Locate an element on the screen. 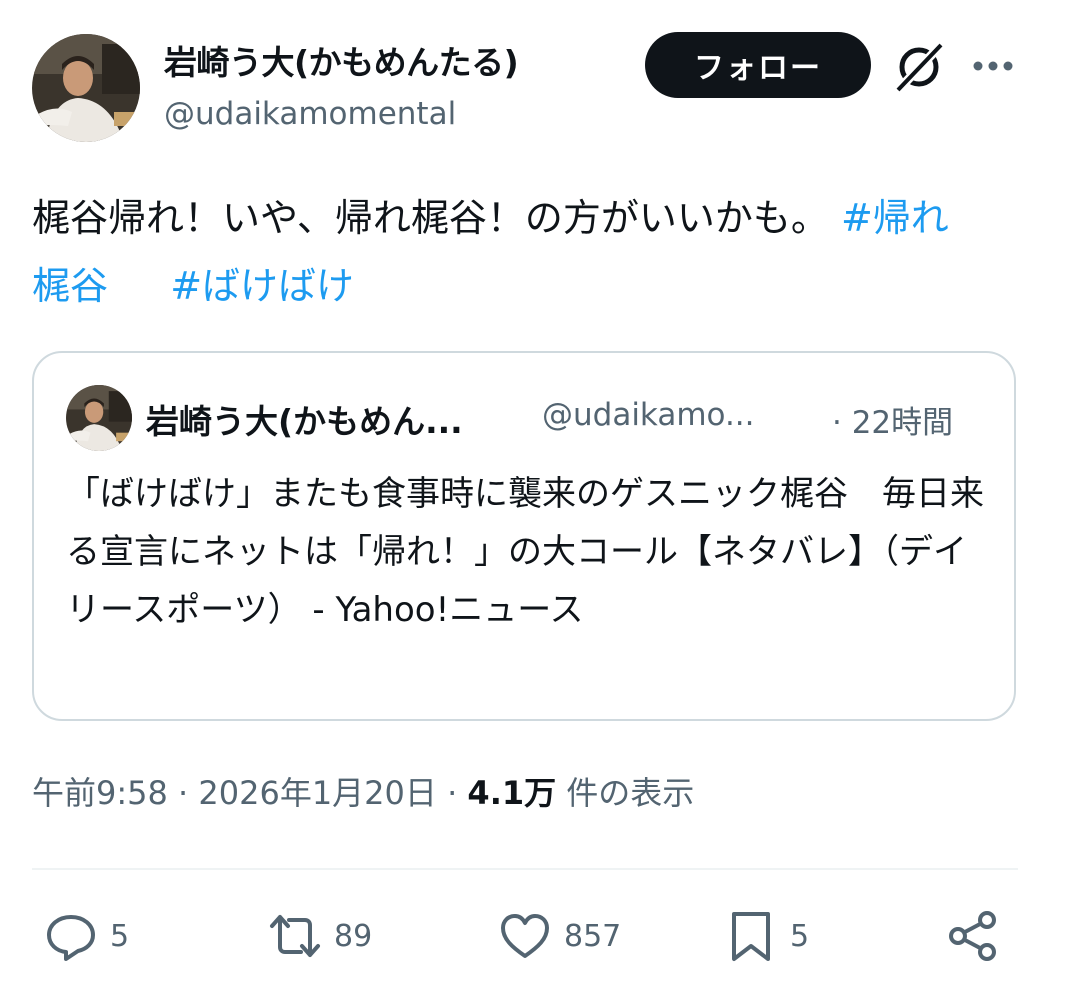 Image resolution: width=1065 pixels, height=999 pixels. share-button is located at coordinates (973, 936).